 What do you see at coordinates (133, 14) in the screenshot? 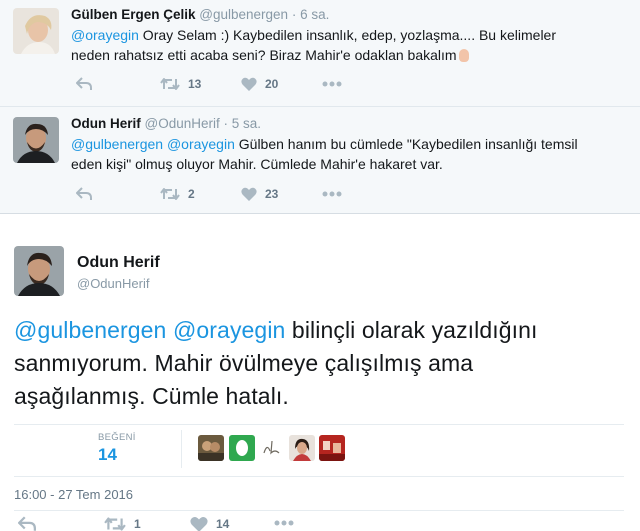
I see `display-name: Gülben Ergen Çelik` at bounding box center [133, 14].